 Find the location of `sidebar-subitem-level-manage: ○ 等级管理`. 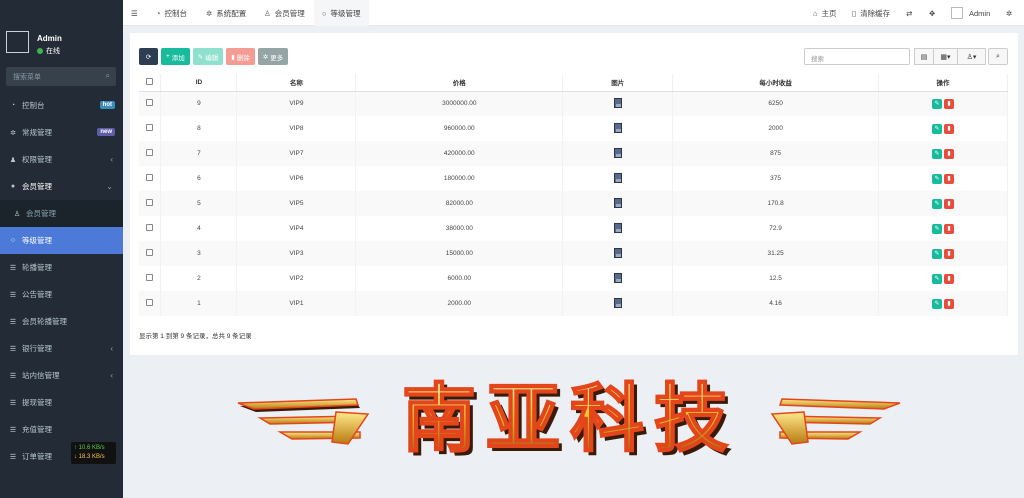

sidebar-subitem-level-manage: ○ 等级管理 is located at coordinates (61, 240).